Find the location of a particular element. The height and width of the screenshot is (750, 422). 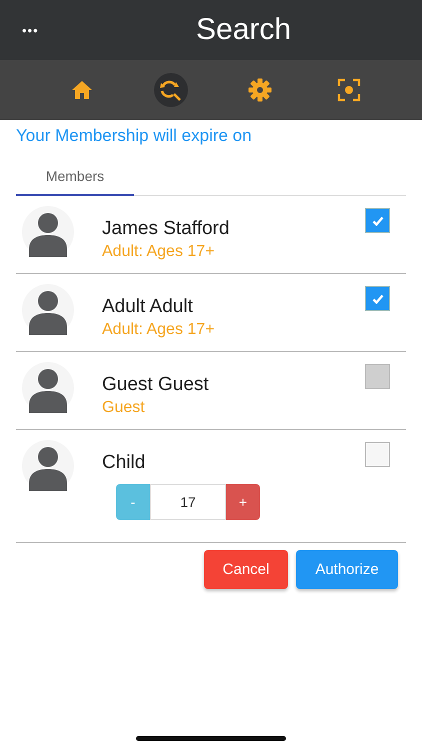

search-icon is located at coordinates (171, 90).